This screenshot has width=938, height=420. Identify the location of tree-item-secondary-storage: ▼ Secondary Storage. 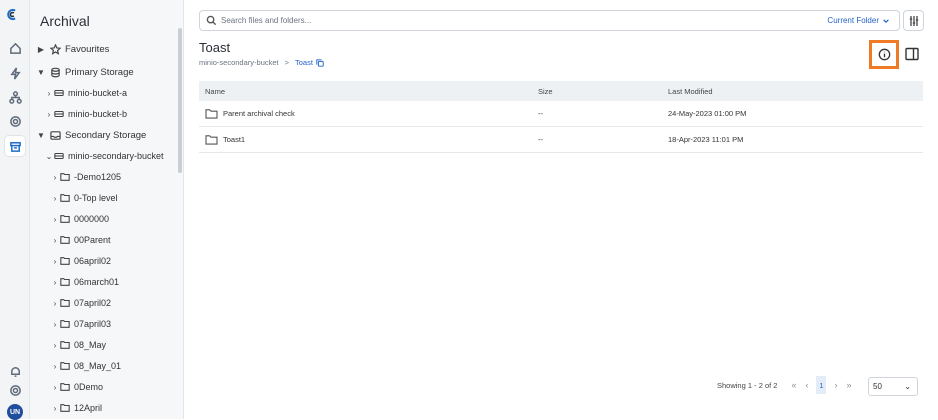
(91, 135).